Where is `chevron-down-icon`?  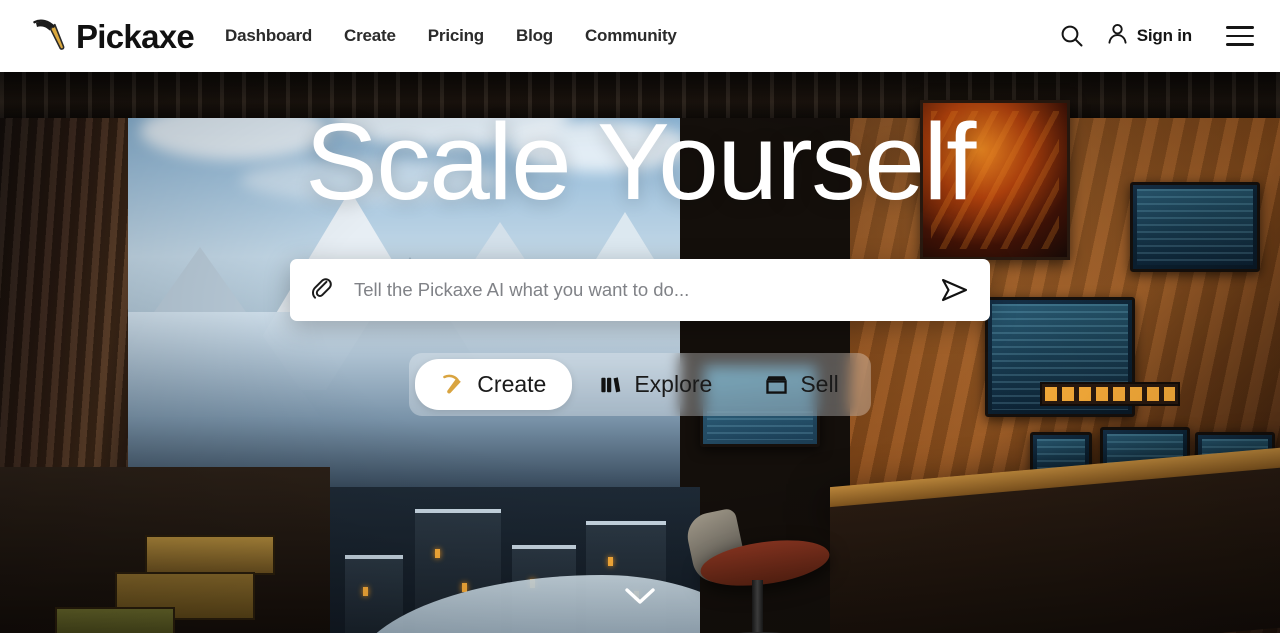
chevron-down-icon is located at coordinates (640, 598).